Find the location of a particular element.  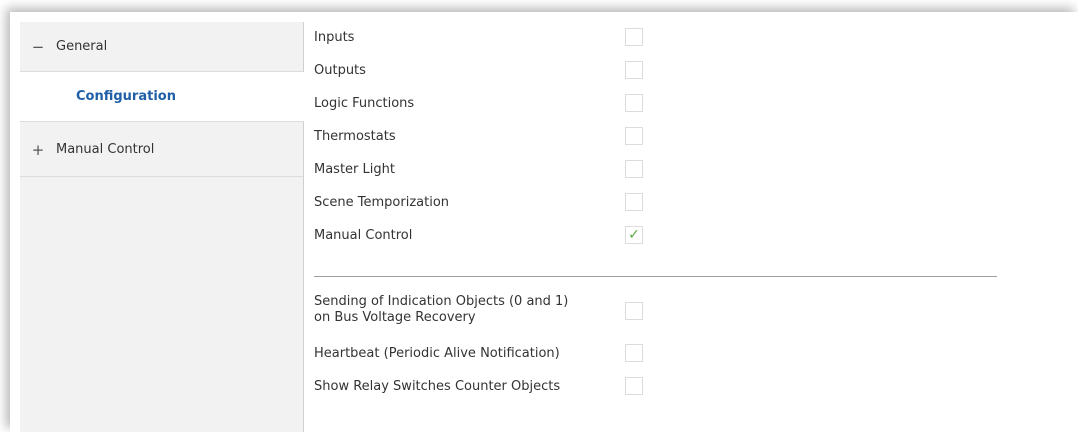

relay-counter-checkbox is located at coordinates (634, 386).